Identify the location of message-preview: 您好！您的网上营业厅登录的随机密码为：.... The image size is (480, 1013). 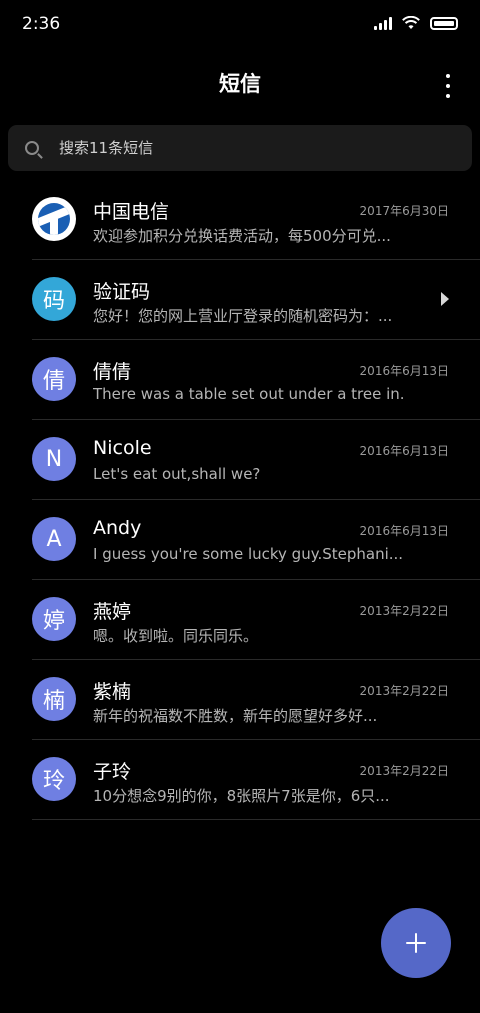
(243, 316).